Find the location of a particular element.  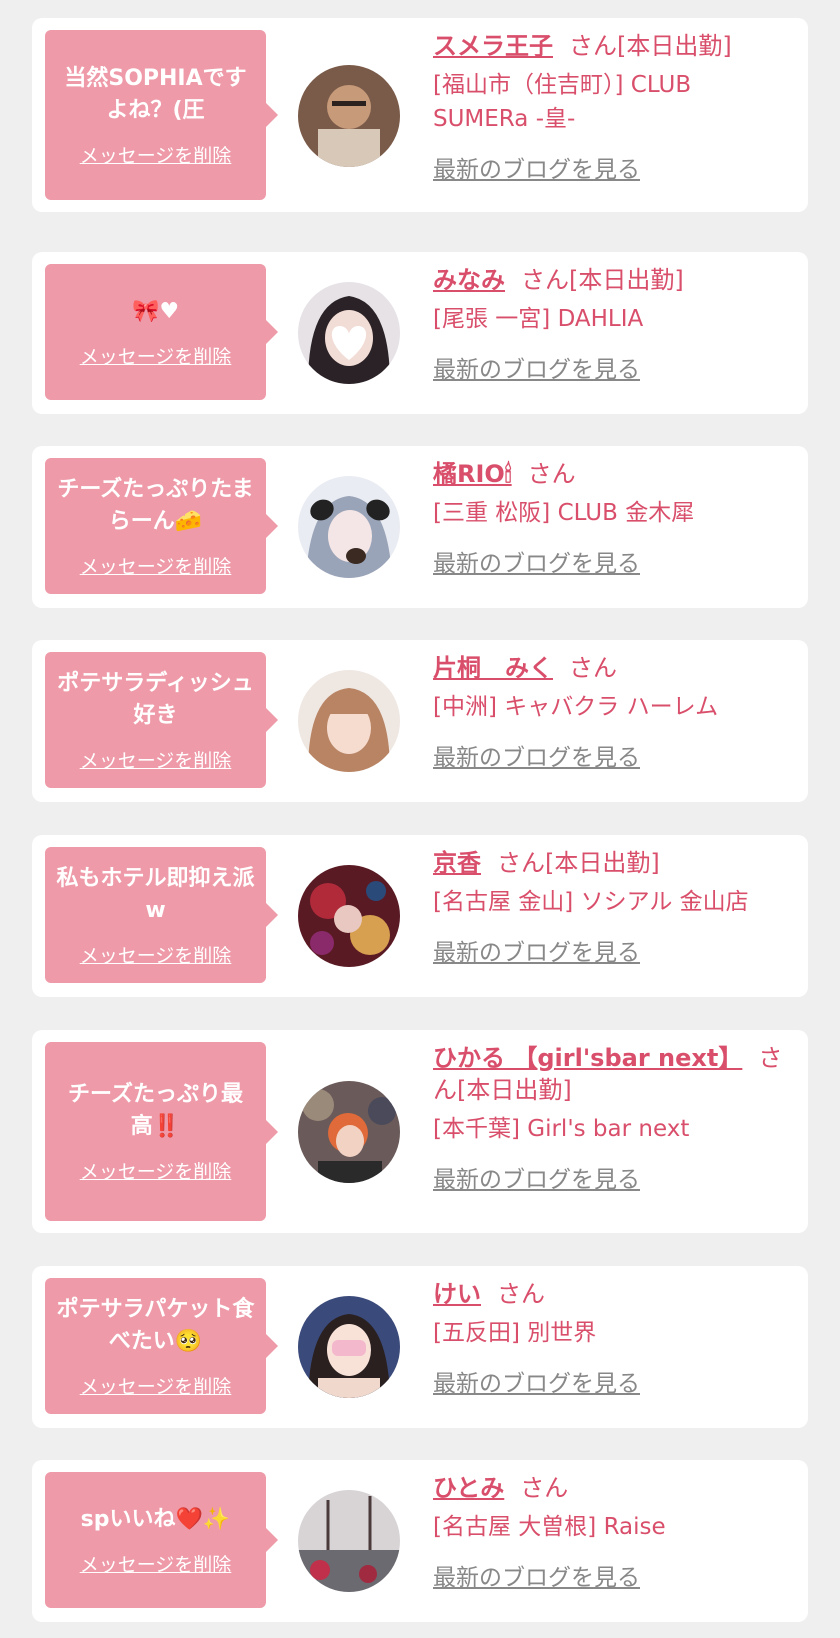

message-bubble: 私もホテル即抑え派w メッセージを削除 is located at coordinates (161, 915).